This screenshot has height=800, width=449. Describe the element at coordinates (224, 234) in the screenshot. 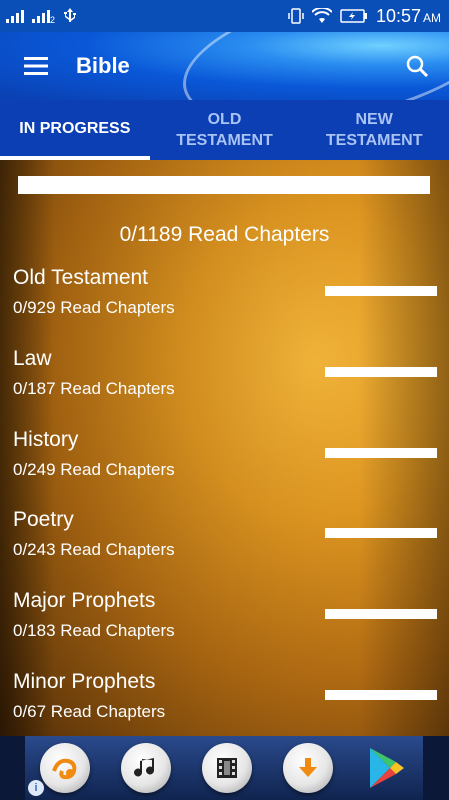

I see `total-read-chapters: 0/1189 Read Chapters` at that location.